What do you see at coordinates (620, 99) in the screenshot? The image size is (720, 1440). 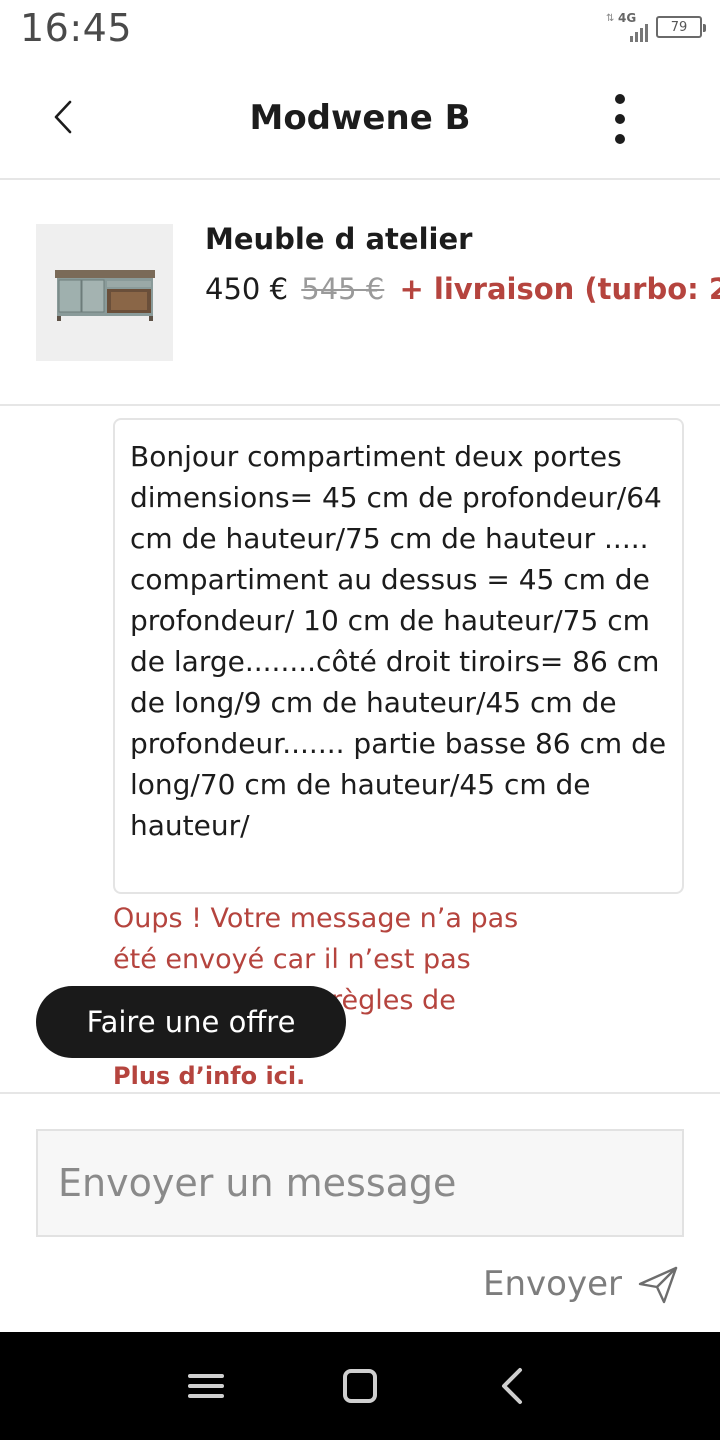 I see `more-vertical-icon` at bounding box center [620, 99].